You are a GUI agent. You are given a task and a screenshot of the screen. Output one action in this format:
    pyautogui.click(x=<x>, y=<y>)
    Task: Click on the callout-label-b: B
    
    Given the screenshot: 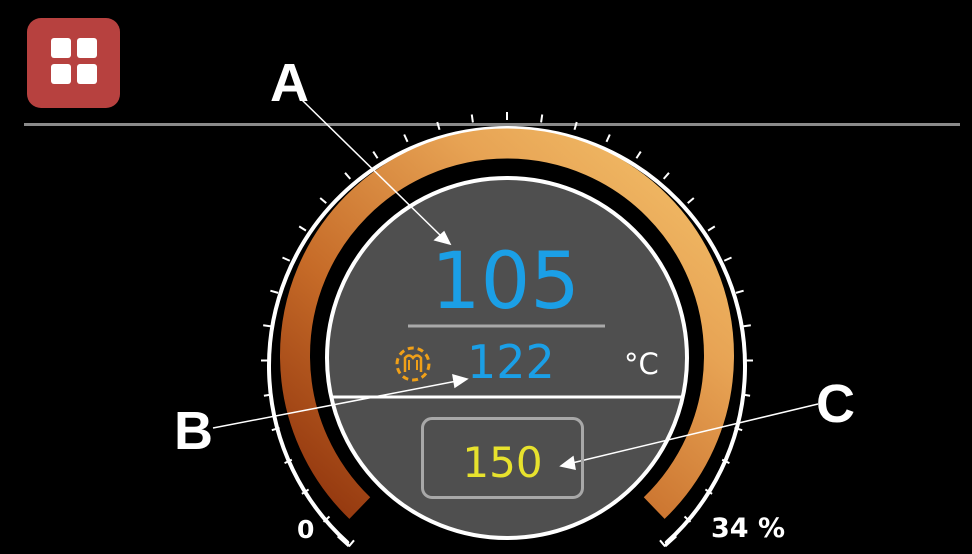 What is the action you would take?
    pyautogui.click(x=193, y=431)
    